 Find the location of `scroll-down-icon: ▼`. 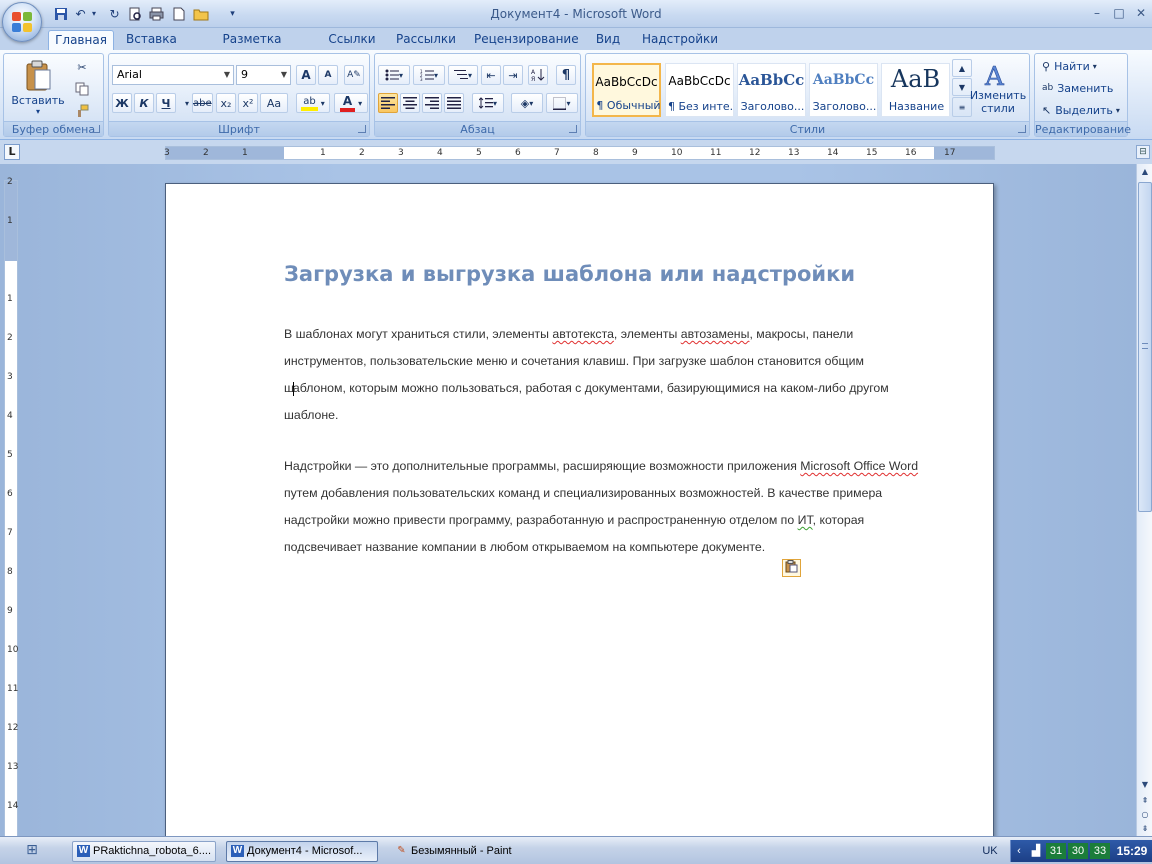

scroll-down-icon: ▼ is located at coordinates (1145, 785).